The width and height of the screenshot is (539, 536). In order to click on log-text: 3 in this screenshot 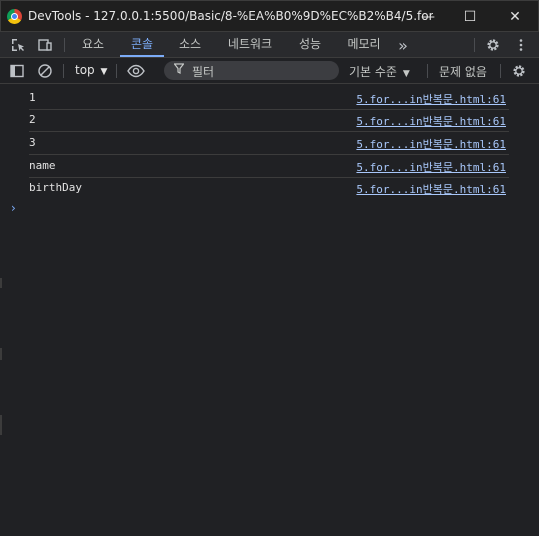, I will do `click(32, 142)`.